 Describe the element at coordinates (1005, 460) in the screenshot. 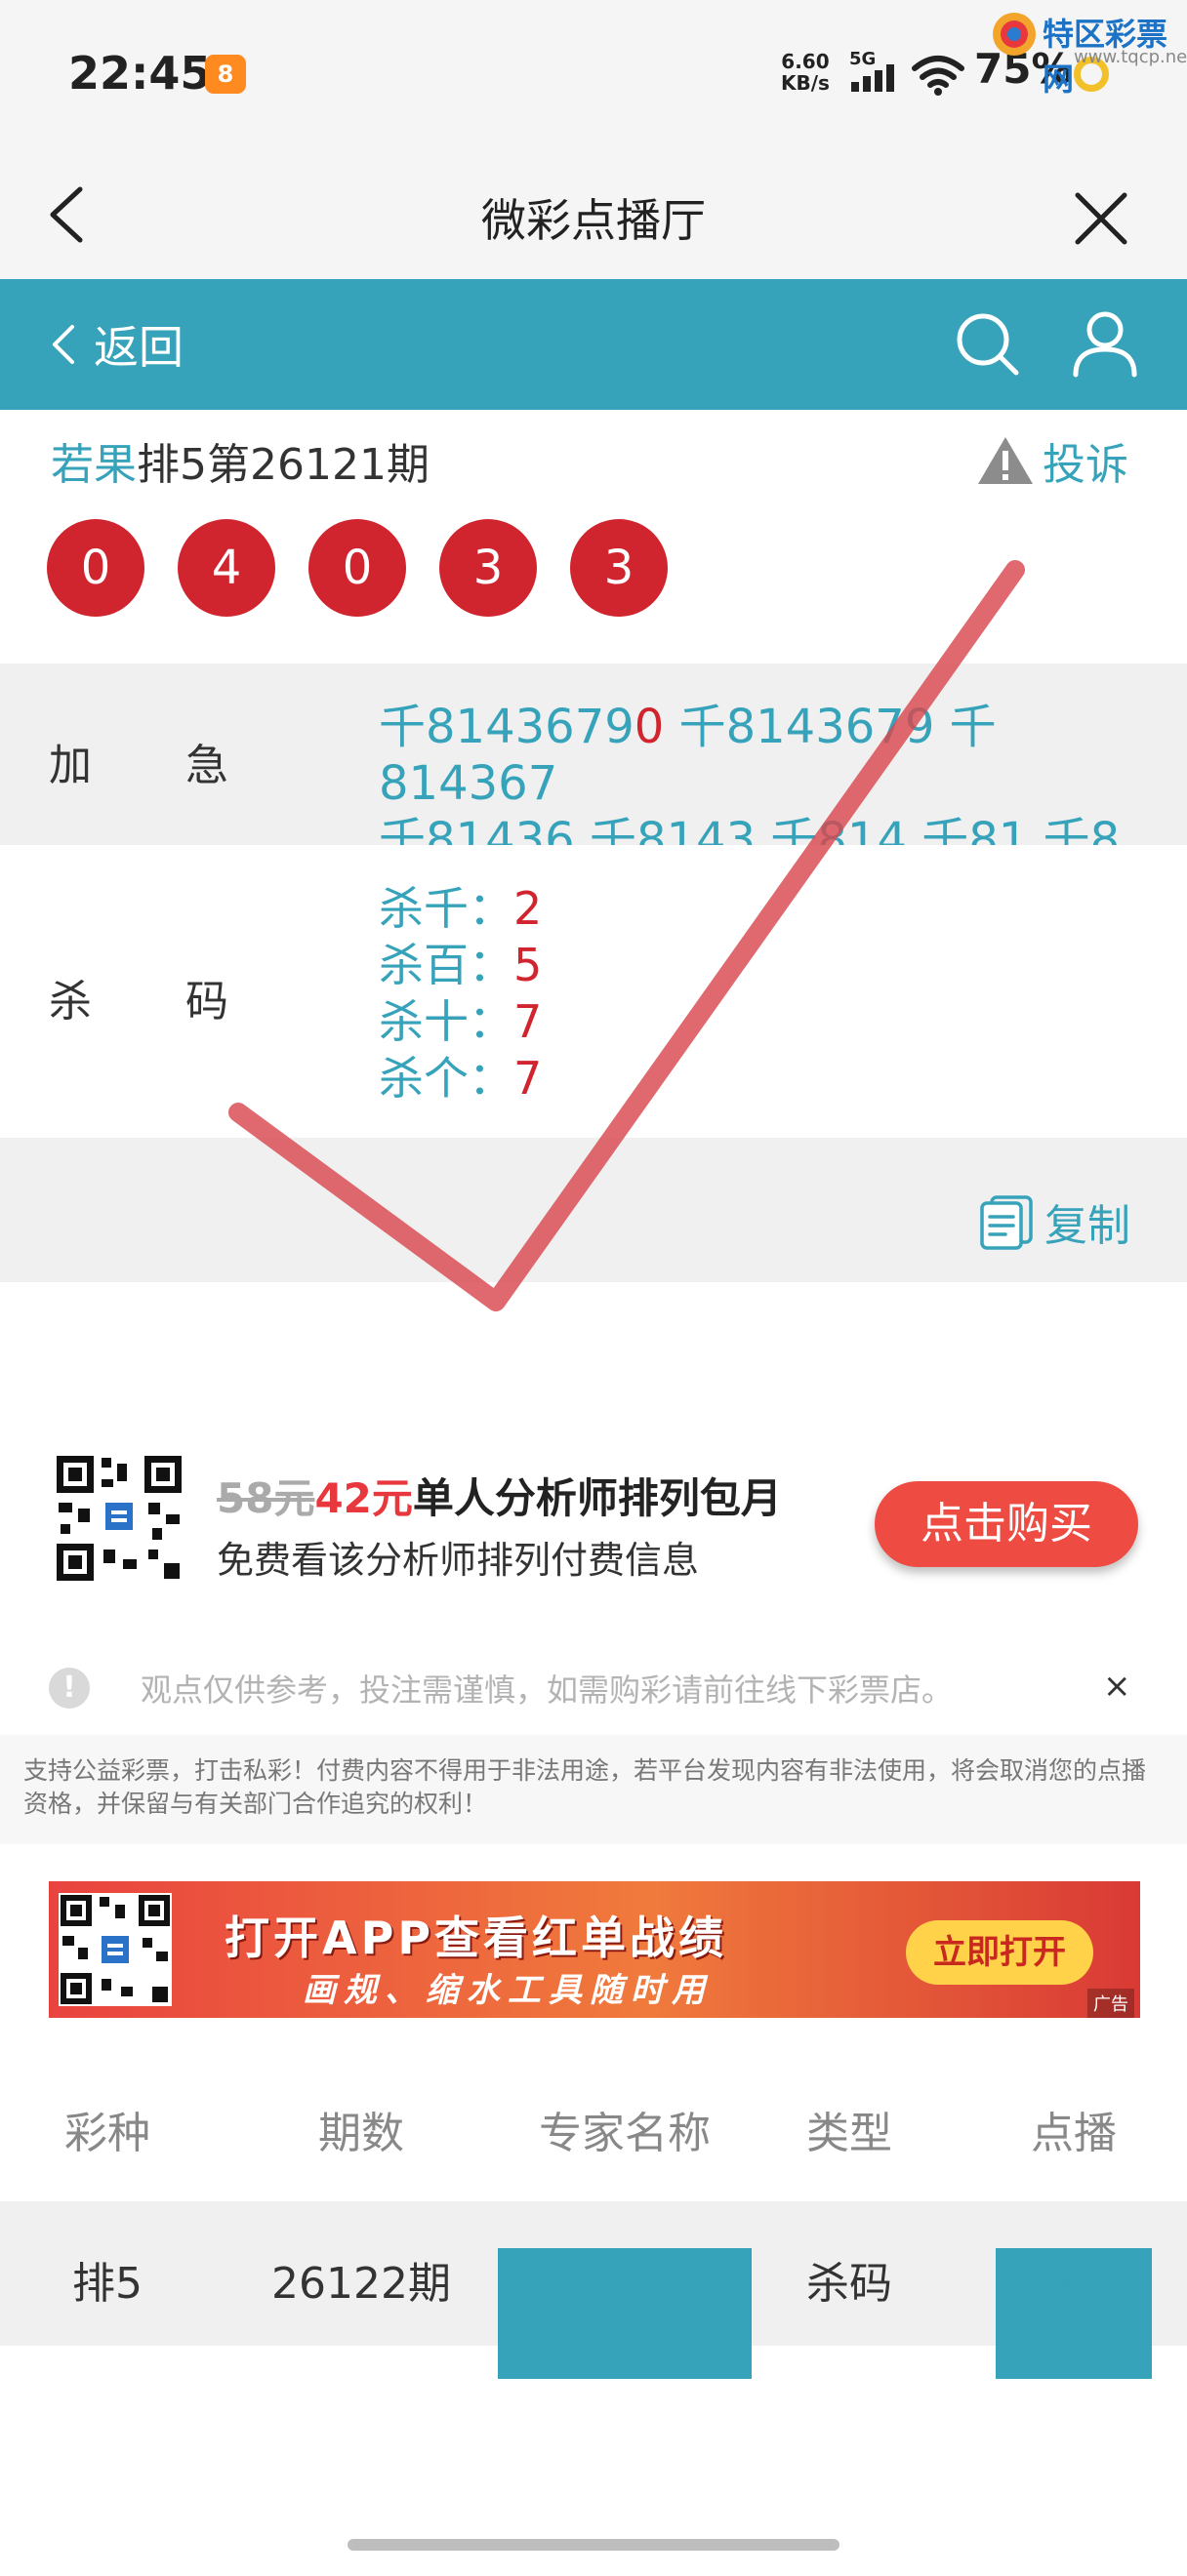

I see `warning-icon` at that location.